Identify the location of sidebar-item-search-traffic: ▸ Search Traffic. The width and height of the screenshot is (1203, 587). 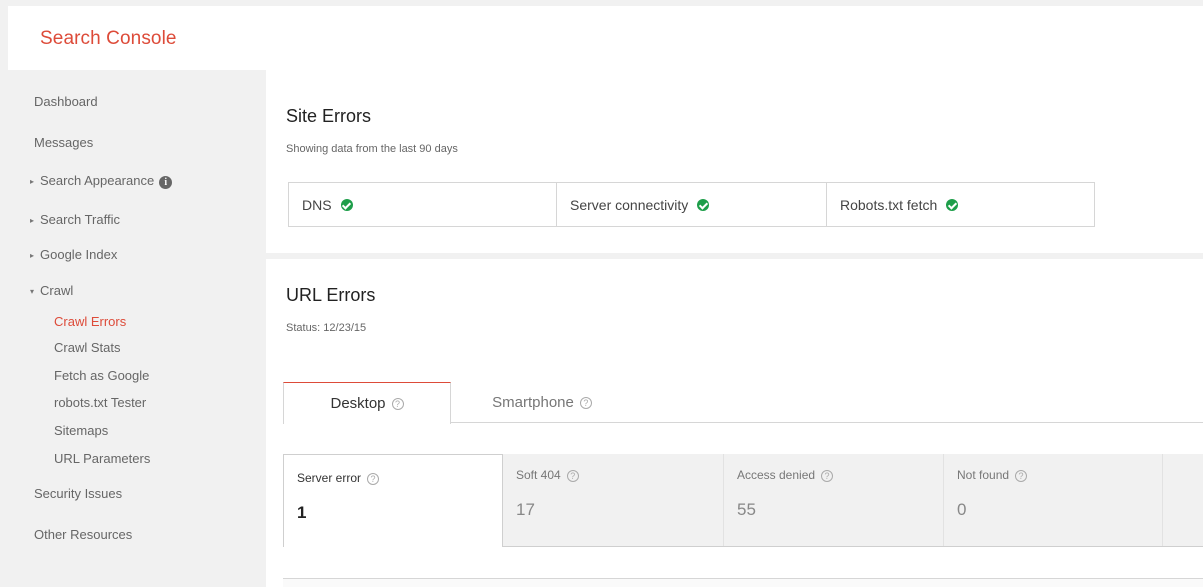
(75, 219).